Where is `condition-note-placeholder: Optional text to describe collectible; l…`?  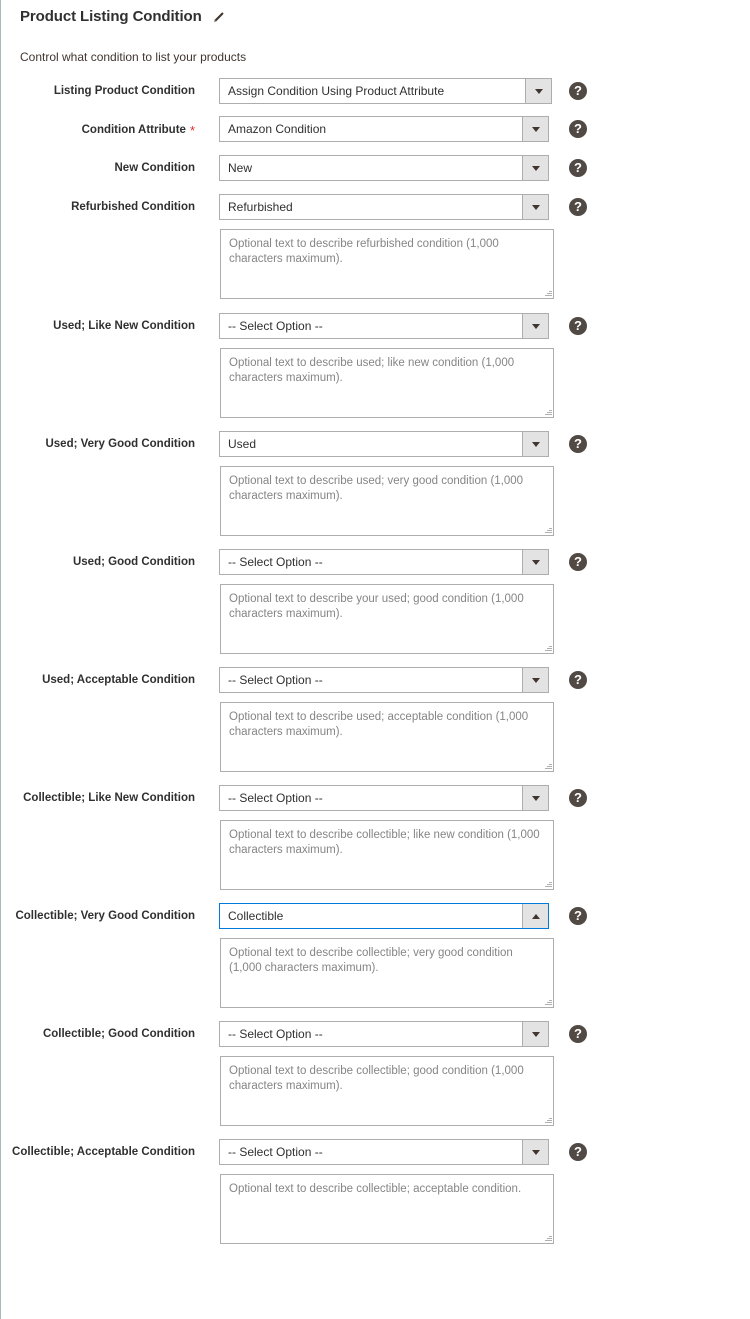 condition-note-placeholder: Optional text to describe collectible; l… is located at coordinates (384, 842).